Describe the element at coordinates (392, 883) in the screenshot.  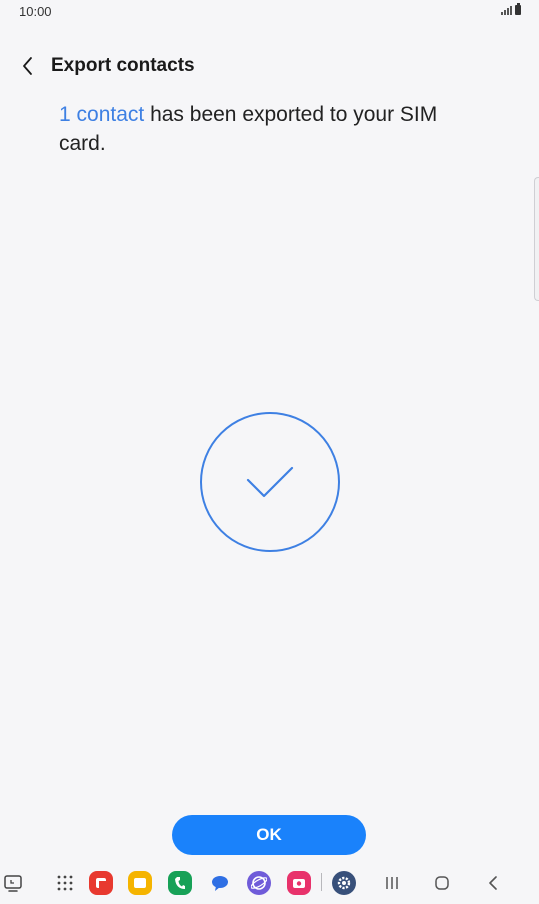
I see `recents-nav-icon` at that location.